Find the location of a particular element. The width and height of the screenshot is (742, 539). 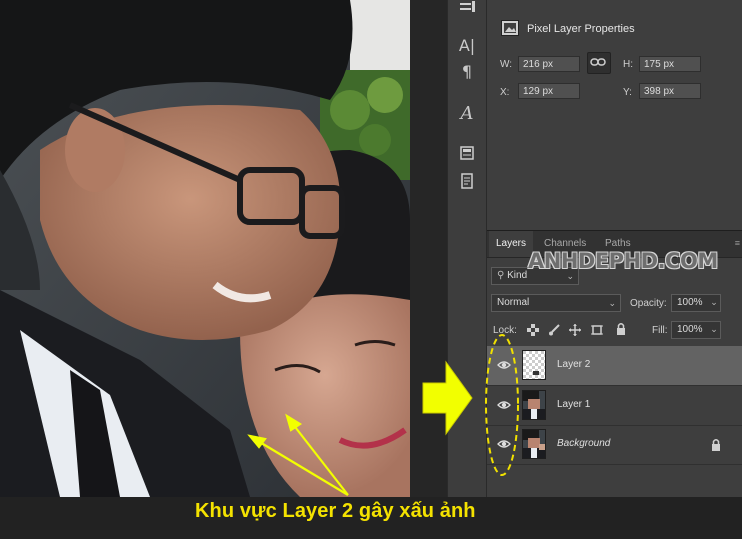

lock-all-icon is located at coordinates (621, 331).